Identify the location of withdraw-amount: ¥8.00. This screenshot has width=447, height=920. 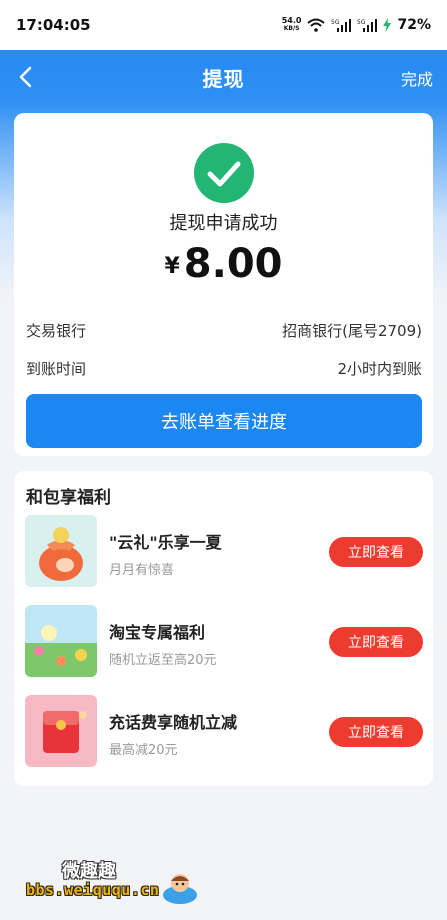
(223, 264).